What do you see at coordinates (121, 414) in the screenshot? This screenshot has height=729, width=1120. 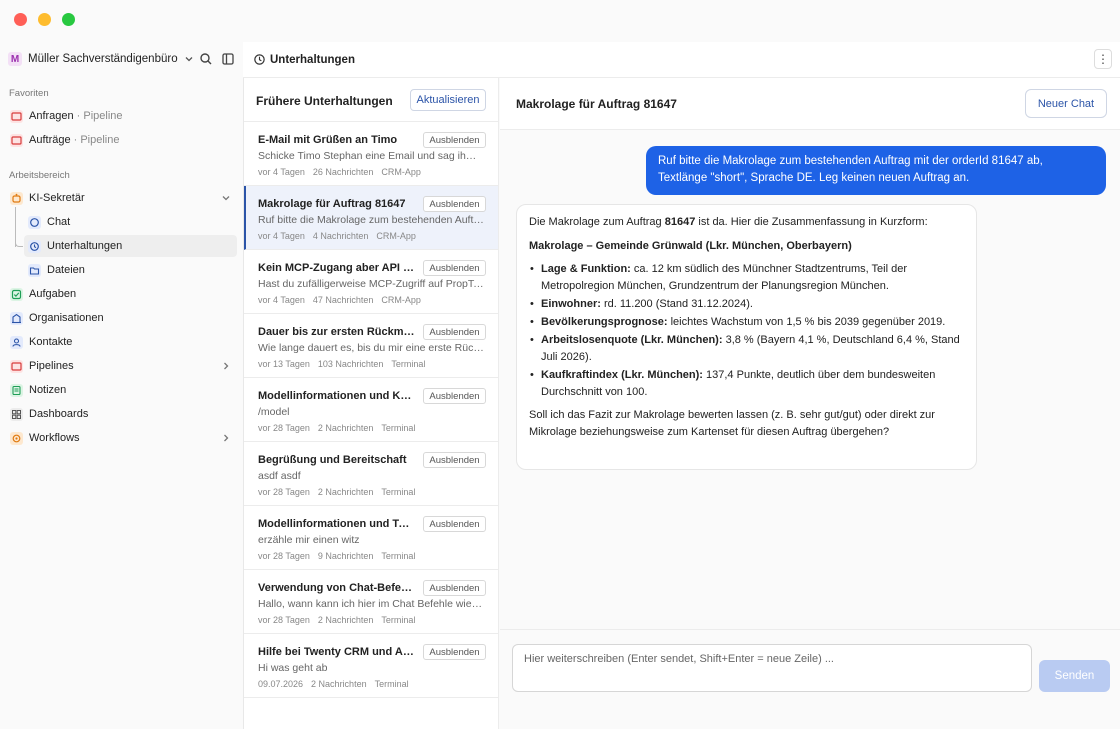 I see `sidebar-item-dashboards: Dashboards` at bounding box center [121, 414].